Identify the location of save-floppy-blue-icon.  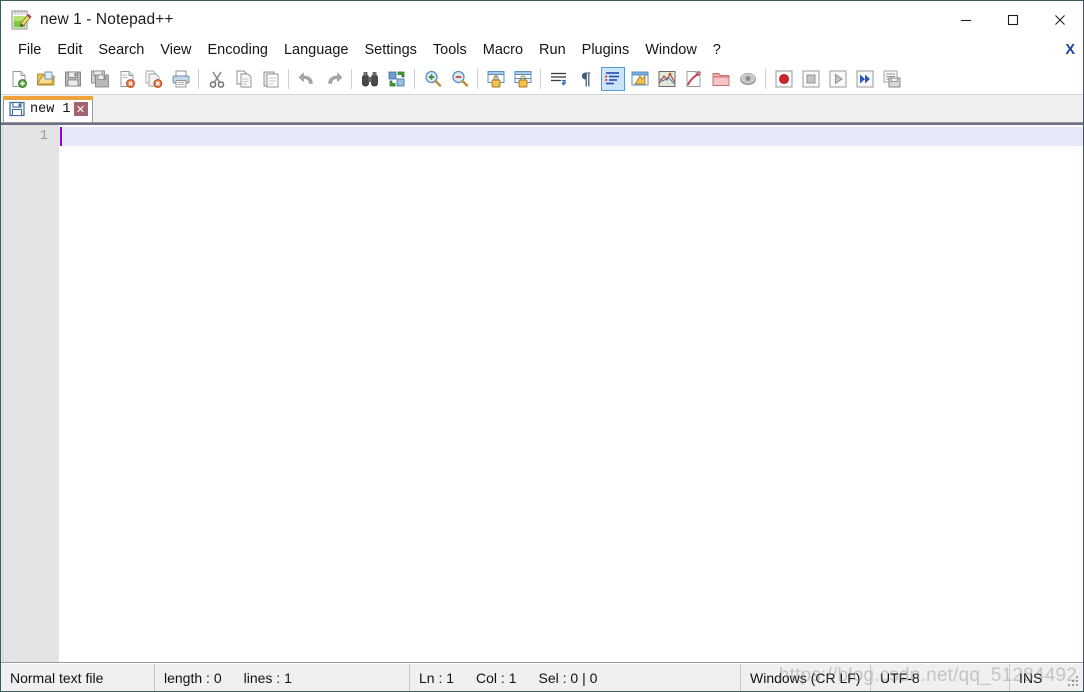
(17, 109).